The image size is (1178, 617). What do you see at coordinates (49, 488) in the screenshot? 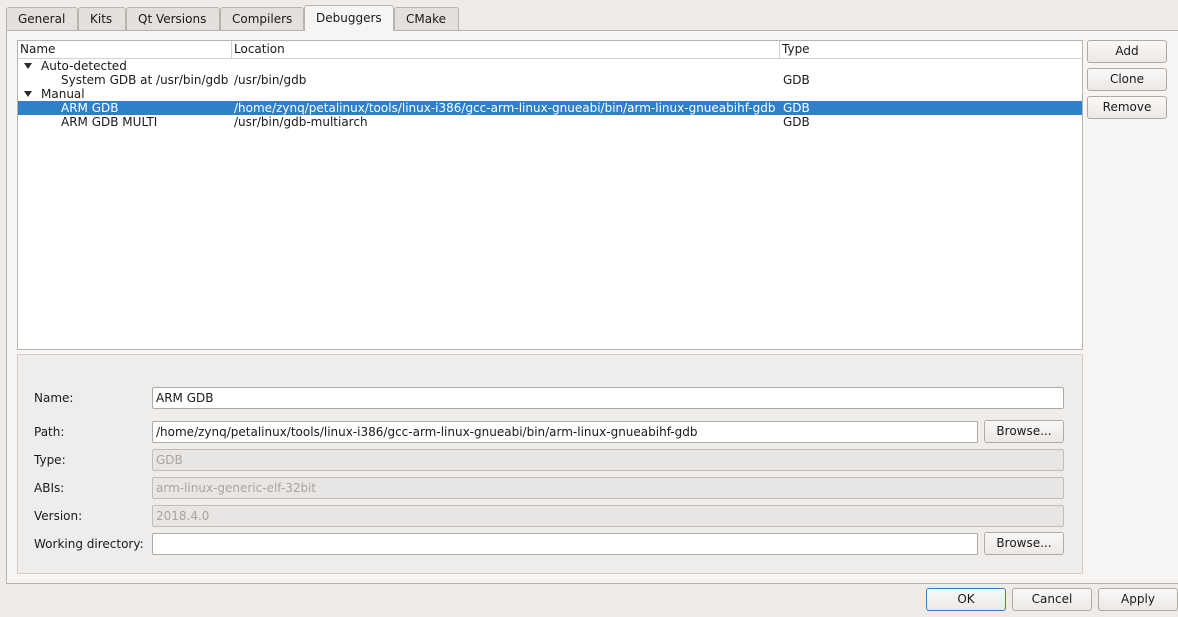
I see `abis-label: ABIs:` at bounding box center [49, 488].